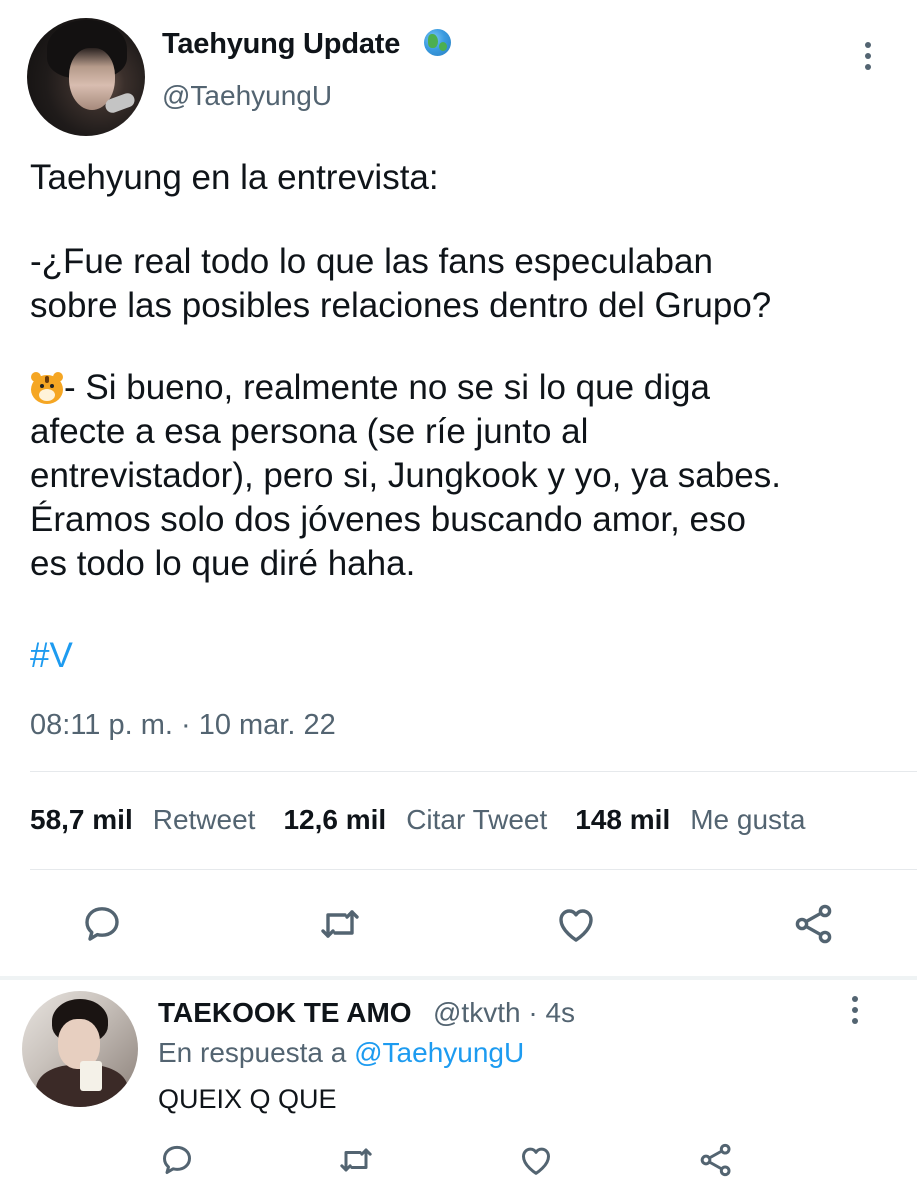 This screenshot has height=1200, width=917. I want to click on section-divider, so click(458, 978).